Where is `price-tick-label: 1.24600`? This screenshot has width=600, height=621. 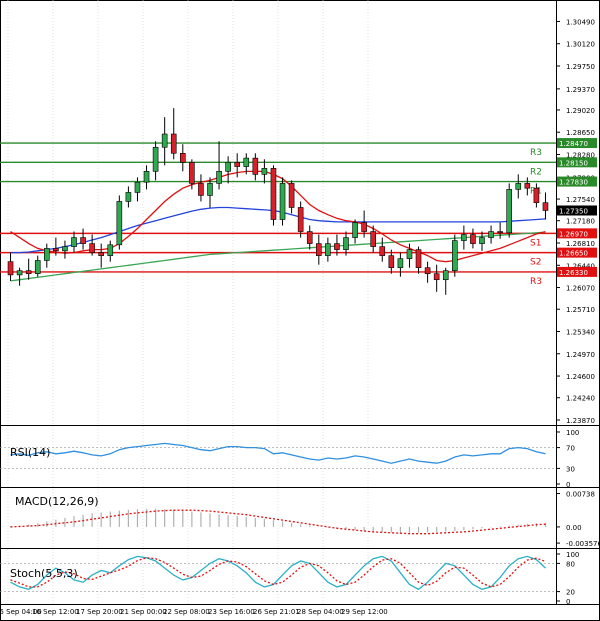 price-tick-label: 1.24600 is located at coordinates (580, 377).